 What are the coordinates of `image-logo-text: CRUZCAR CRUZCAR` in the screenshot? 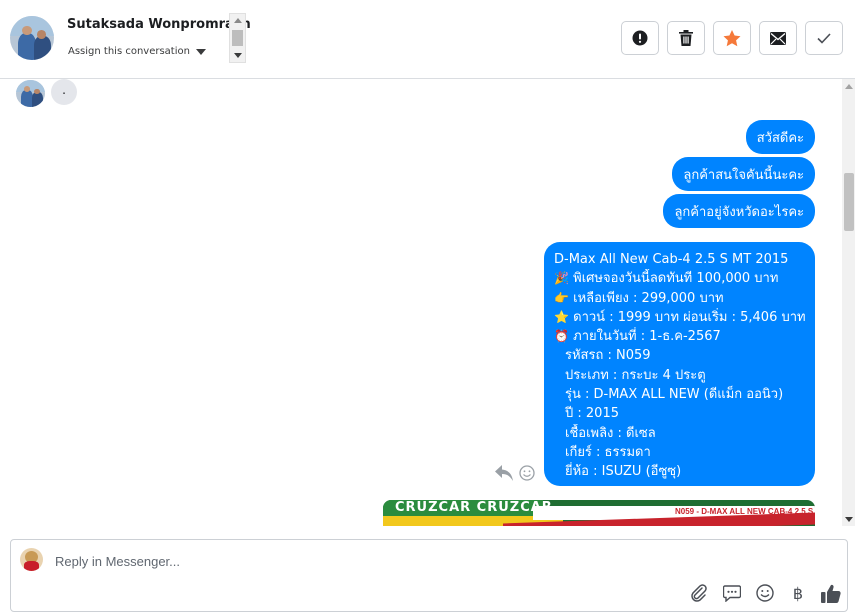 It's located at (474, 507).